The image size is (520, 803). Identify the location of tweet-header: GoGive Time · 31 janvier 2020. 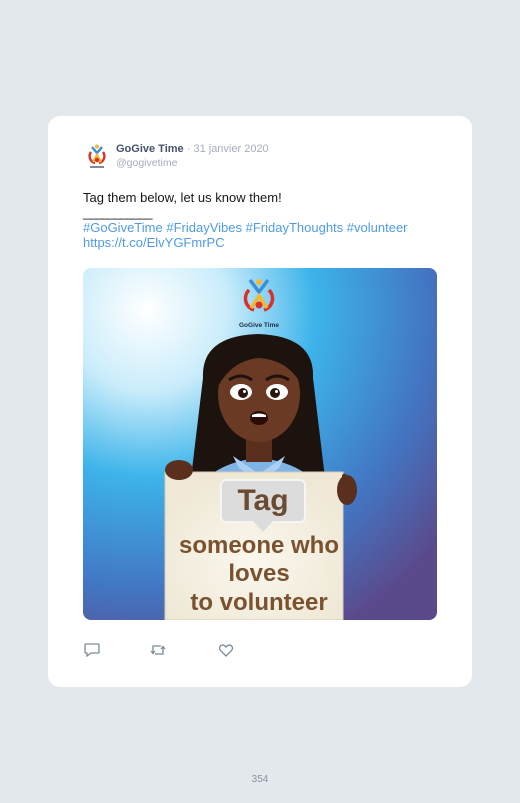
(192, 149).